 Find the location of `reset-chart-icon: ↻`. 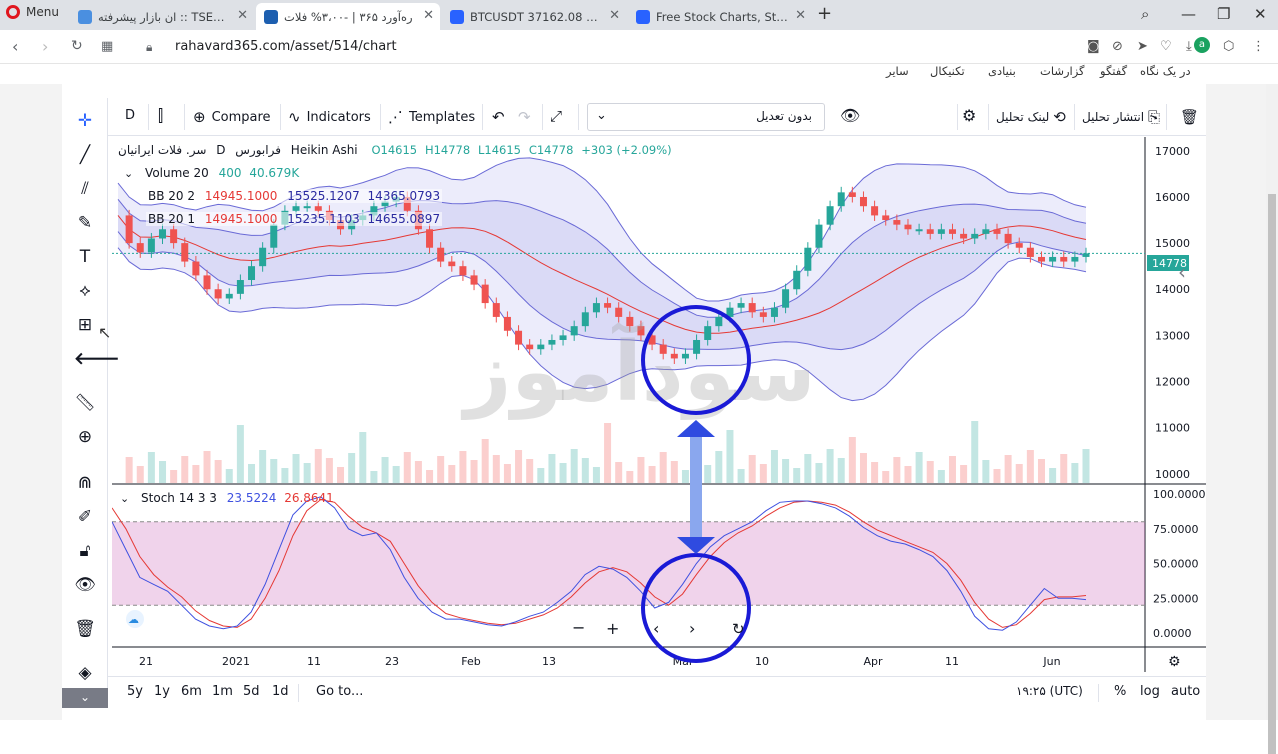

reset-chart-icon: ↻ is located at coordinates (738, 629).